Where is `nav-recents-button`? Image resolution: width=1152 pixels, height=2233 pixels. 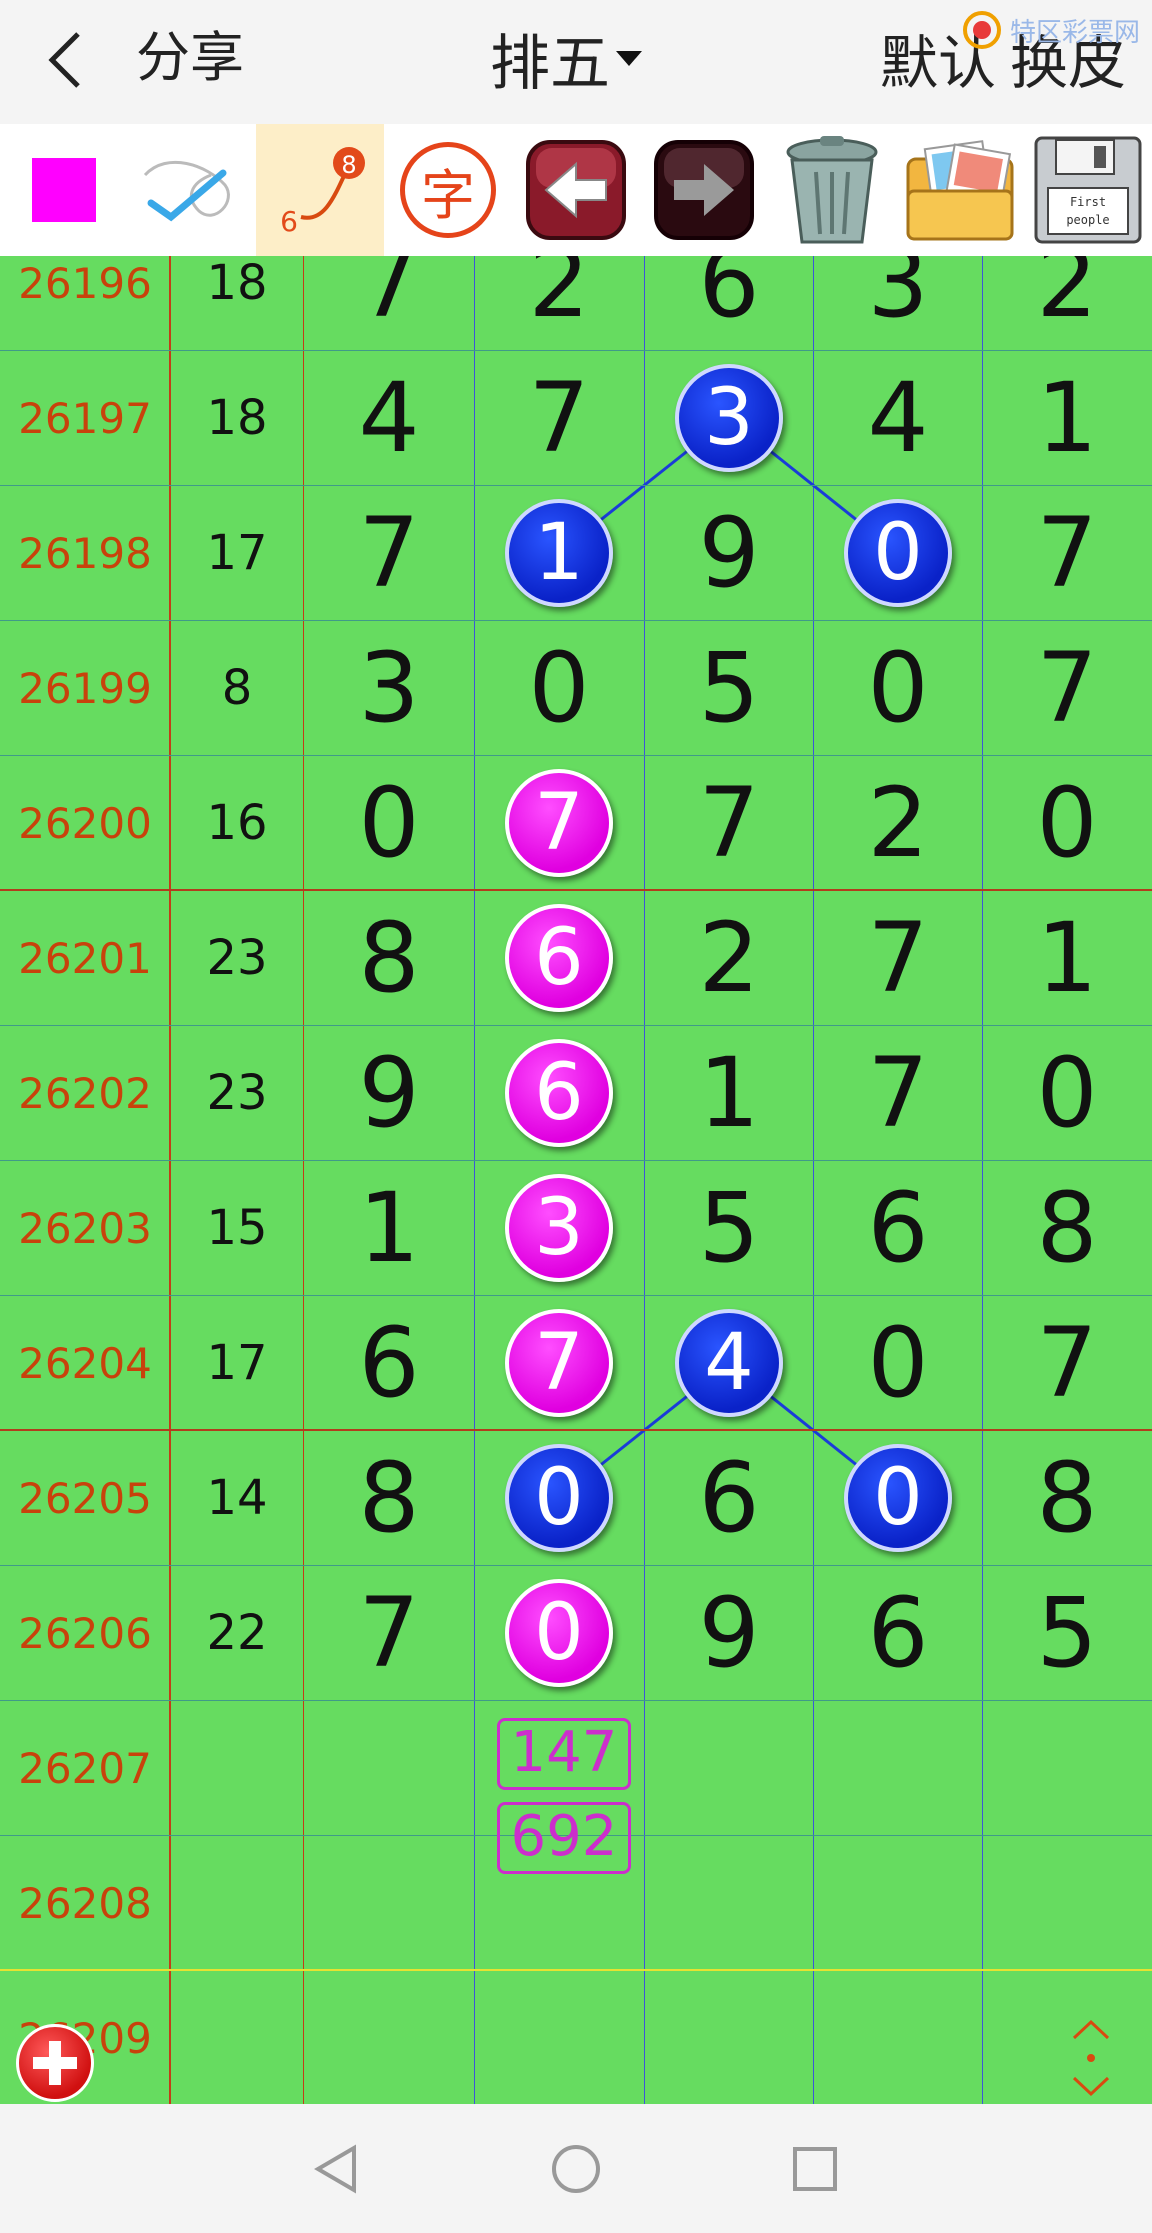 nav-recents-button is located at coordinates (815, 2169).